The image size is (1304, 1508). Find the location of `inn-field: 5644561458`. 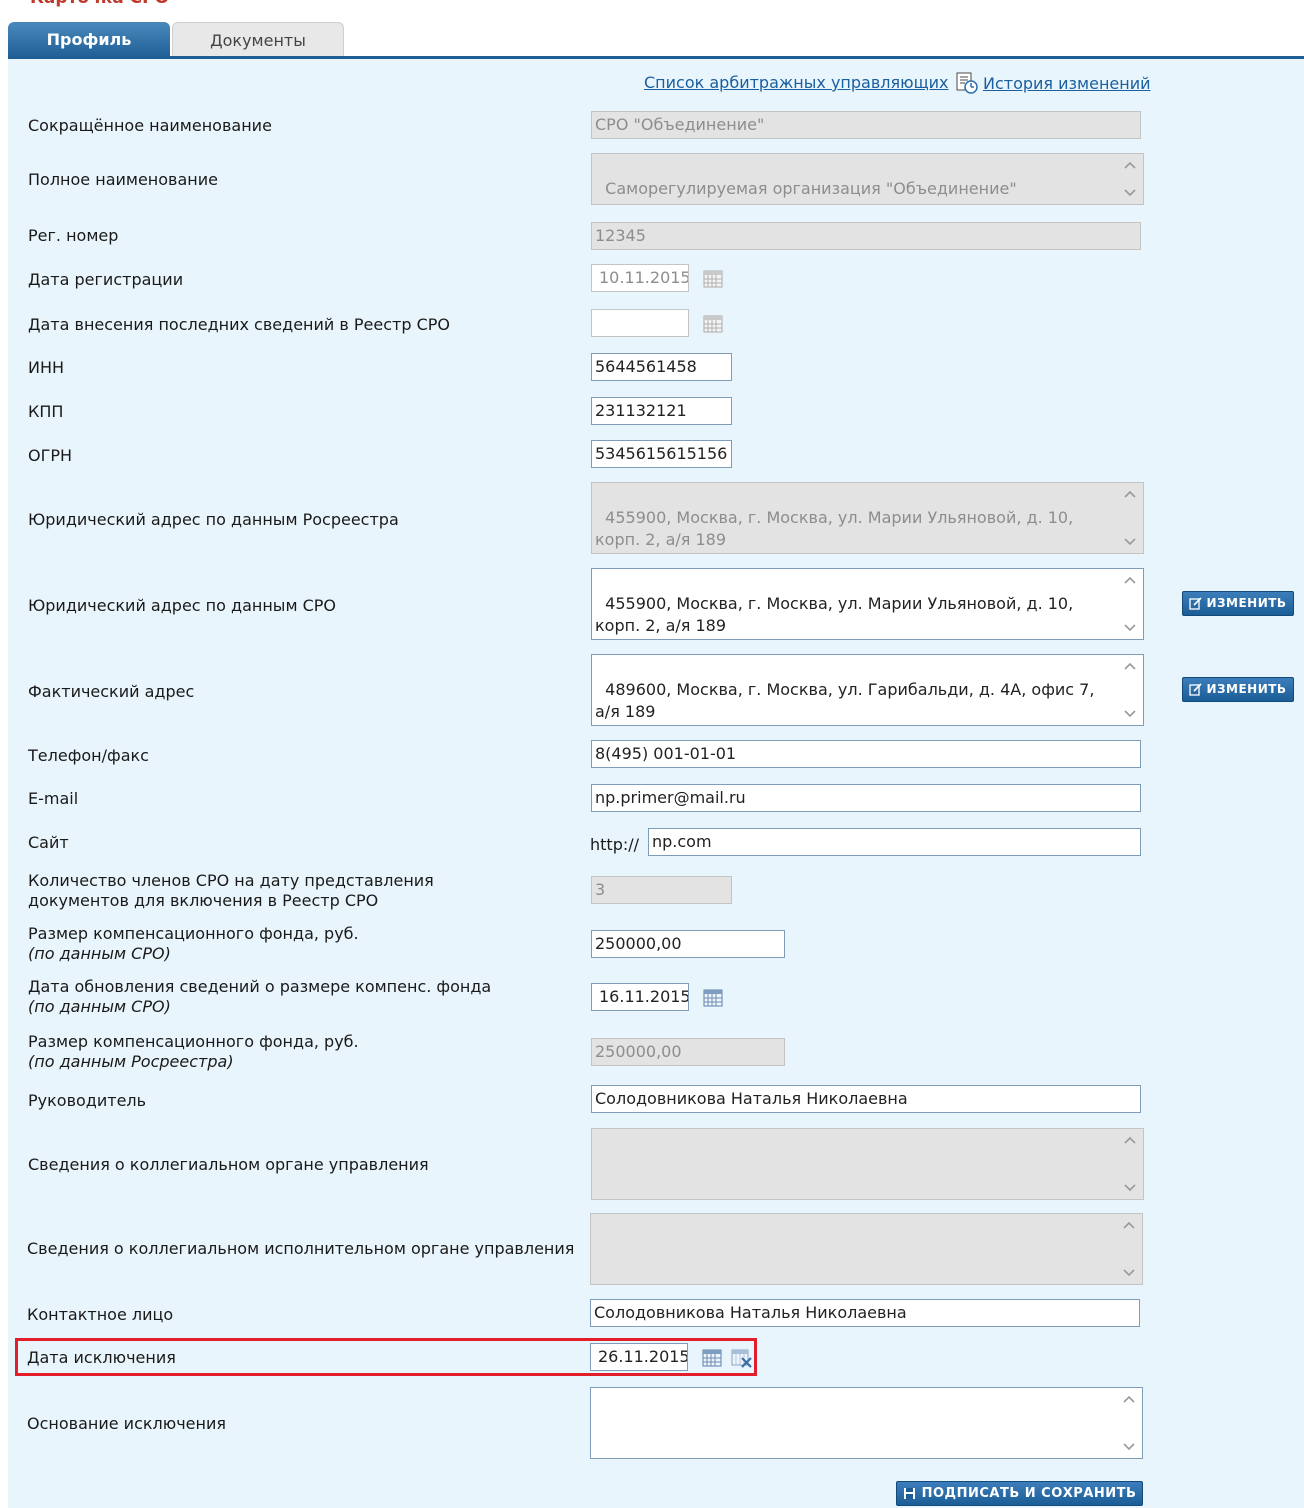

inn-field: 5644561458 is located at coordinates (661, 367).